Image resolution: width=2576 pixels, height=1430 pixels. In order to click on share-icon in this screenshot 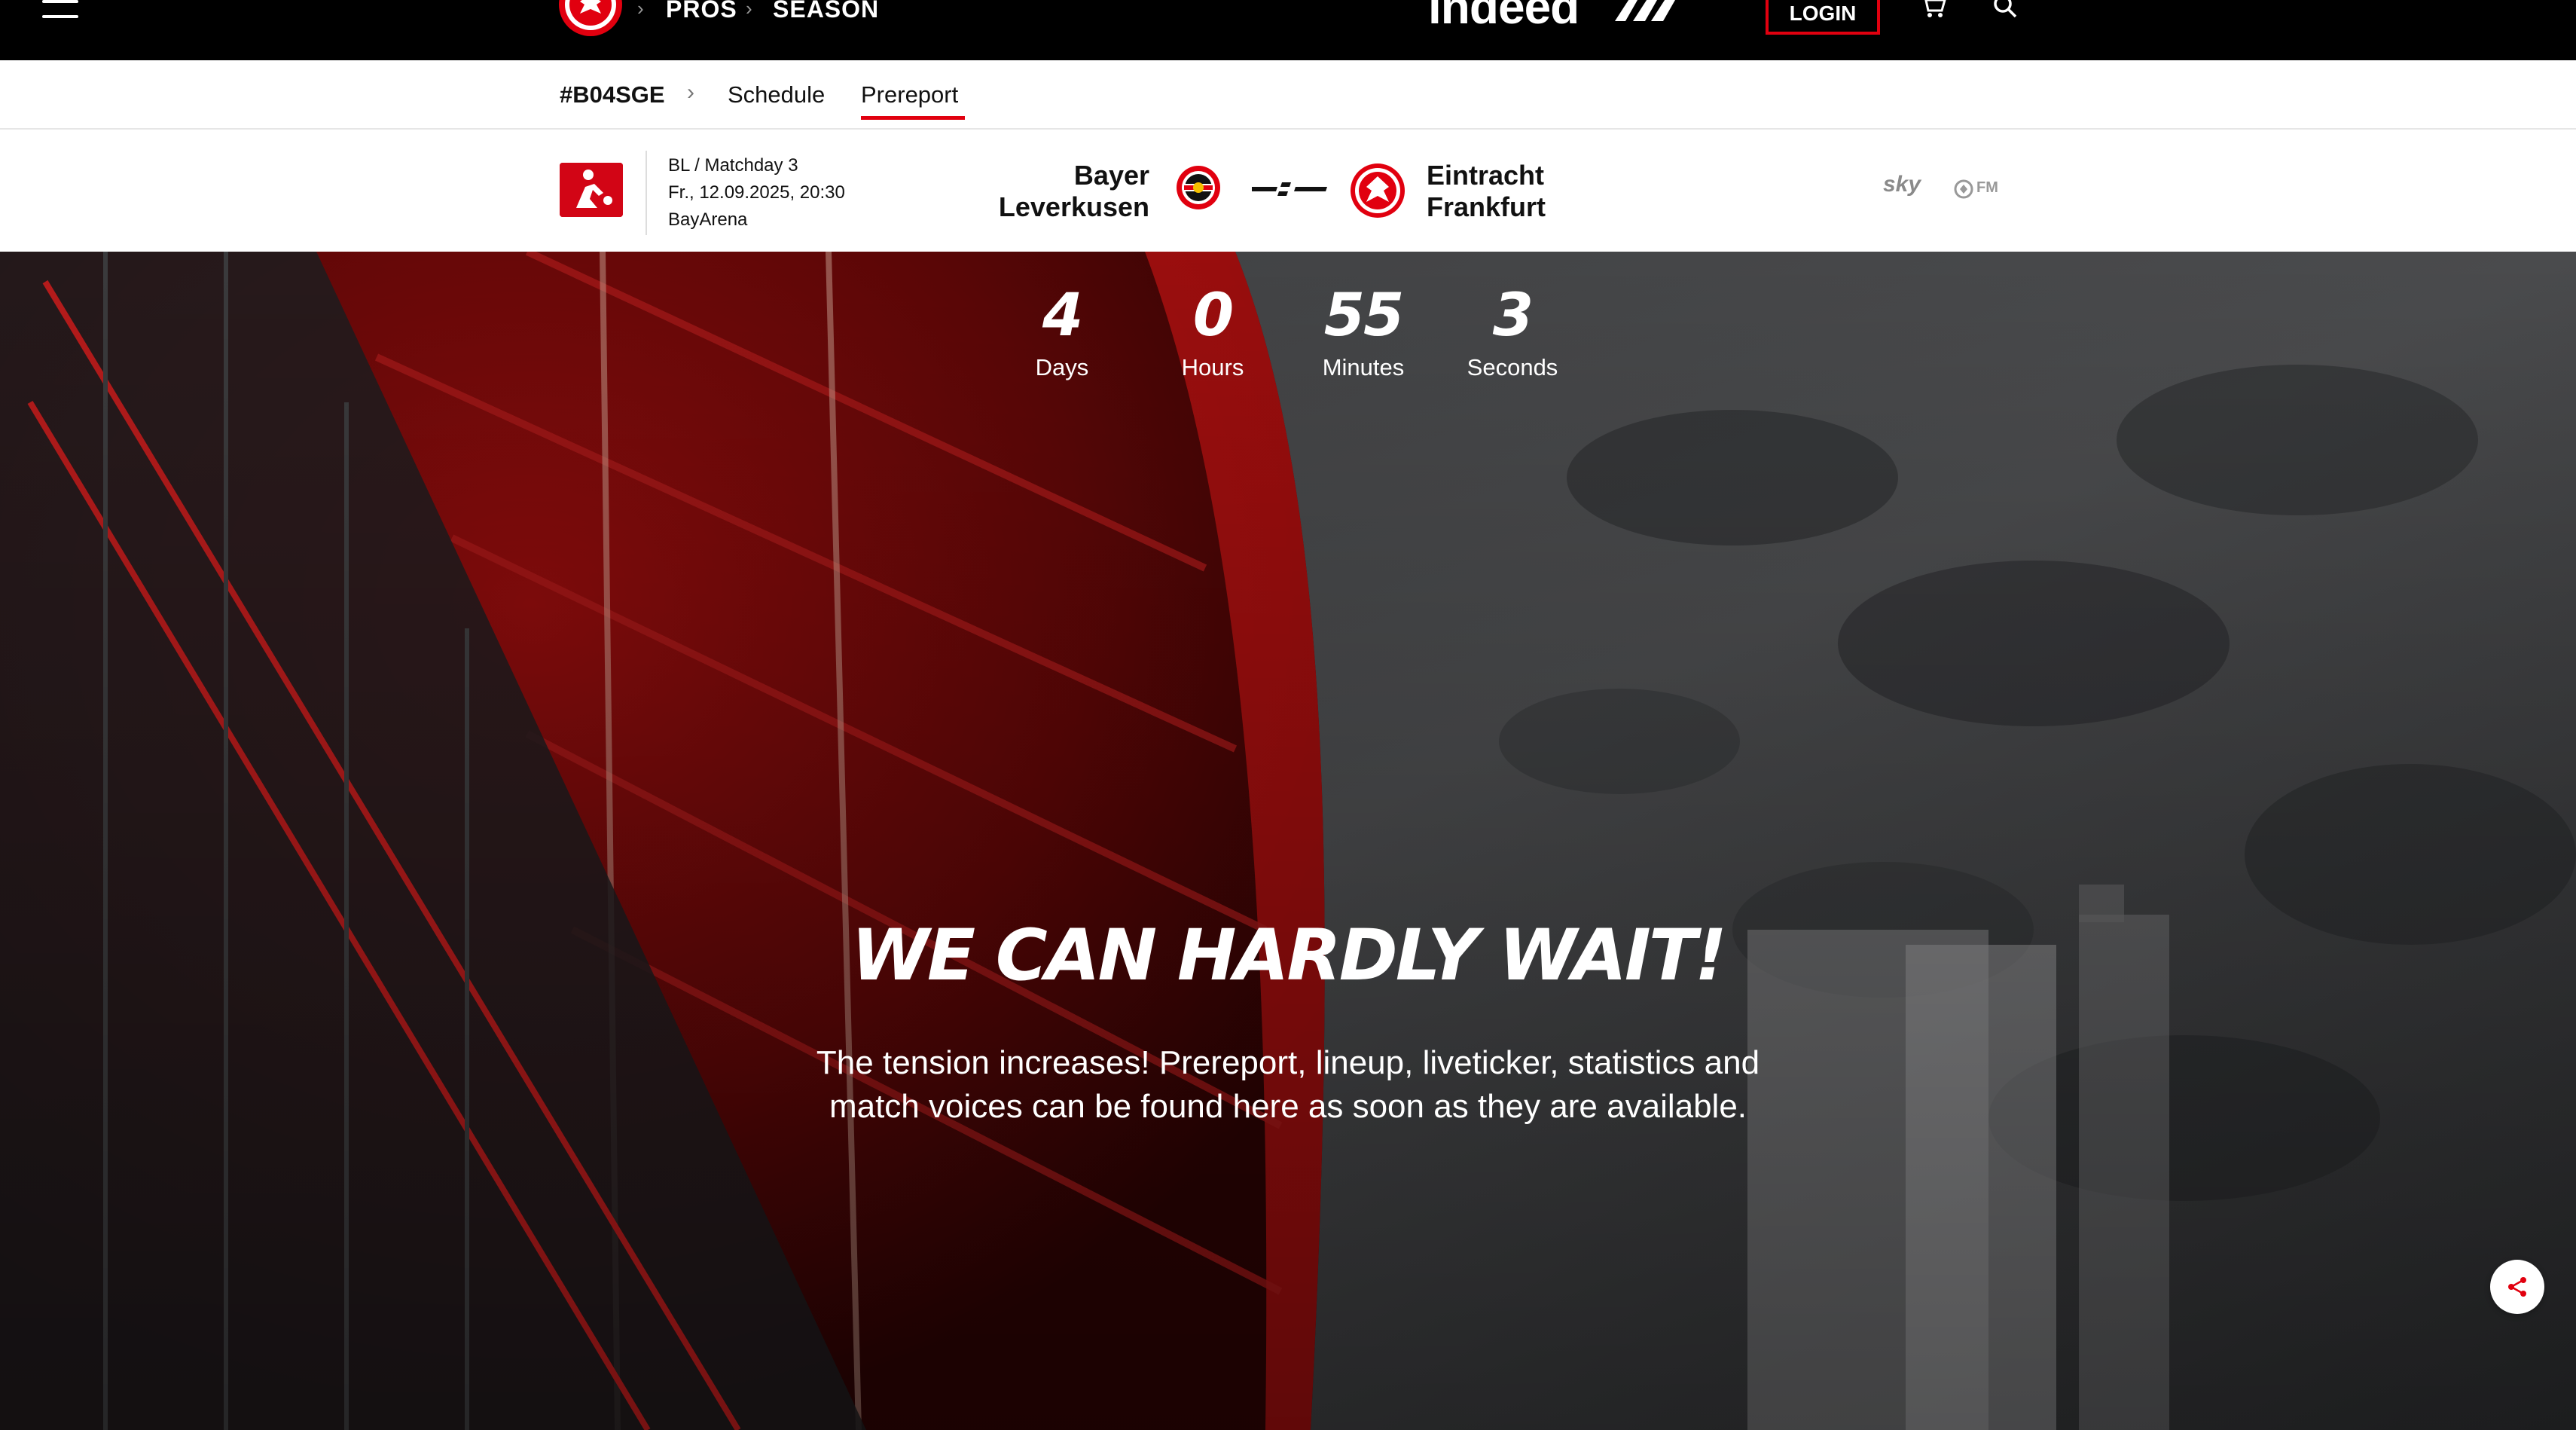, I will do `click(2517, 1287)`.